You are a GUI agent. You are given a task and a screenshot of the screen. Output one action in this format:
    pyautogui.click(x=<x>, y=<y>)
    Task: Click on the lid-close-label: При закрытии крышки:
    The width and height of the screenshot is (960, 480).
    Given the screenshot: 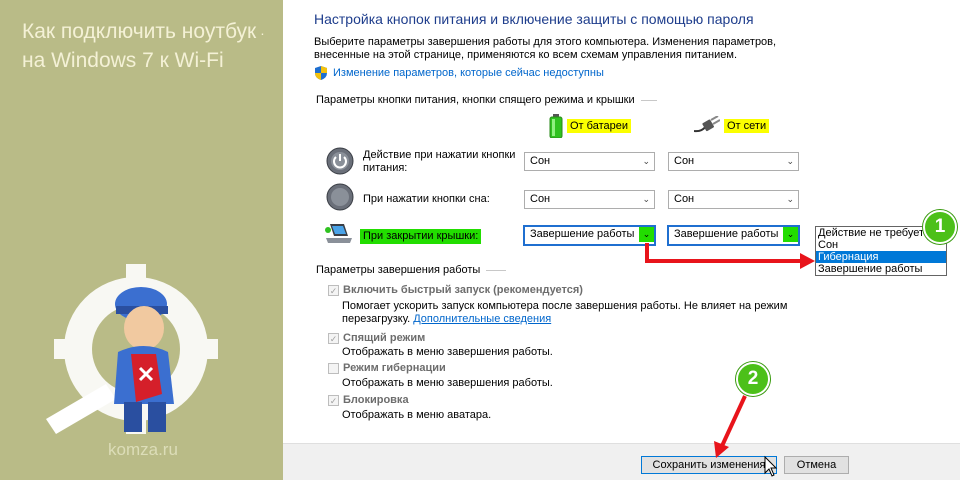 What is the action you would take?
    pyautogui.click(x=421, y=236)
    